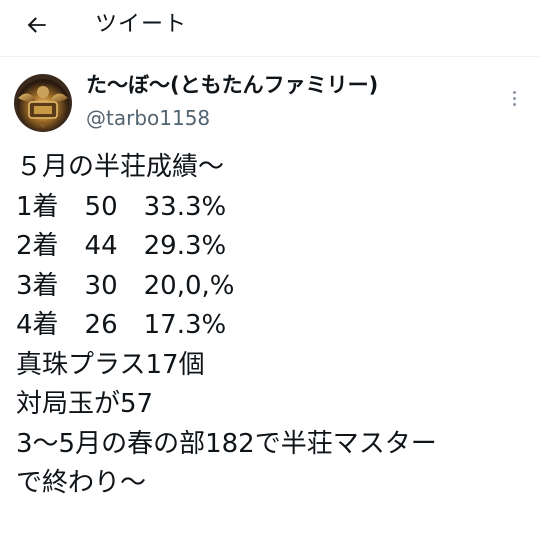  I want to click on header-divider, so click(270, 56).